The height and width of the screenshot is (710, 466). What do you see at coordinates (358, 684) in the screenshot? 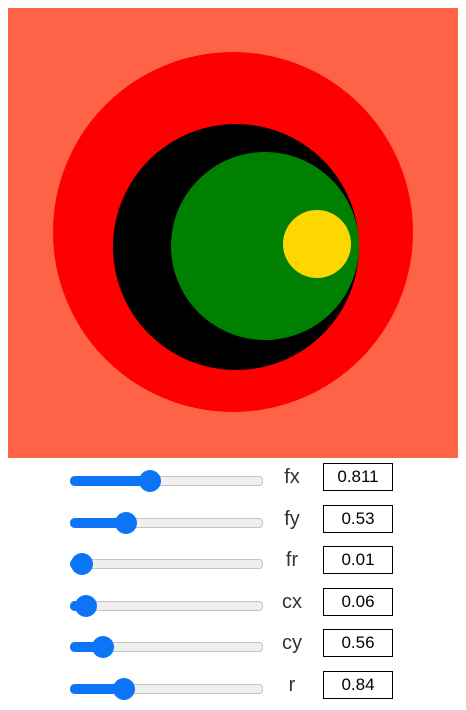
I see `r-value-input: 0.84` at bounding box center [358, 684].